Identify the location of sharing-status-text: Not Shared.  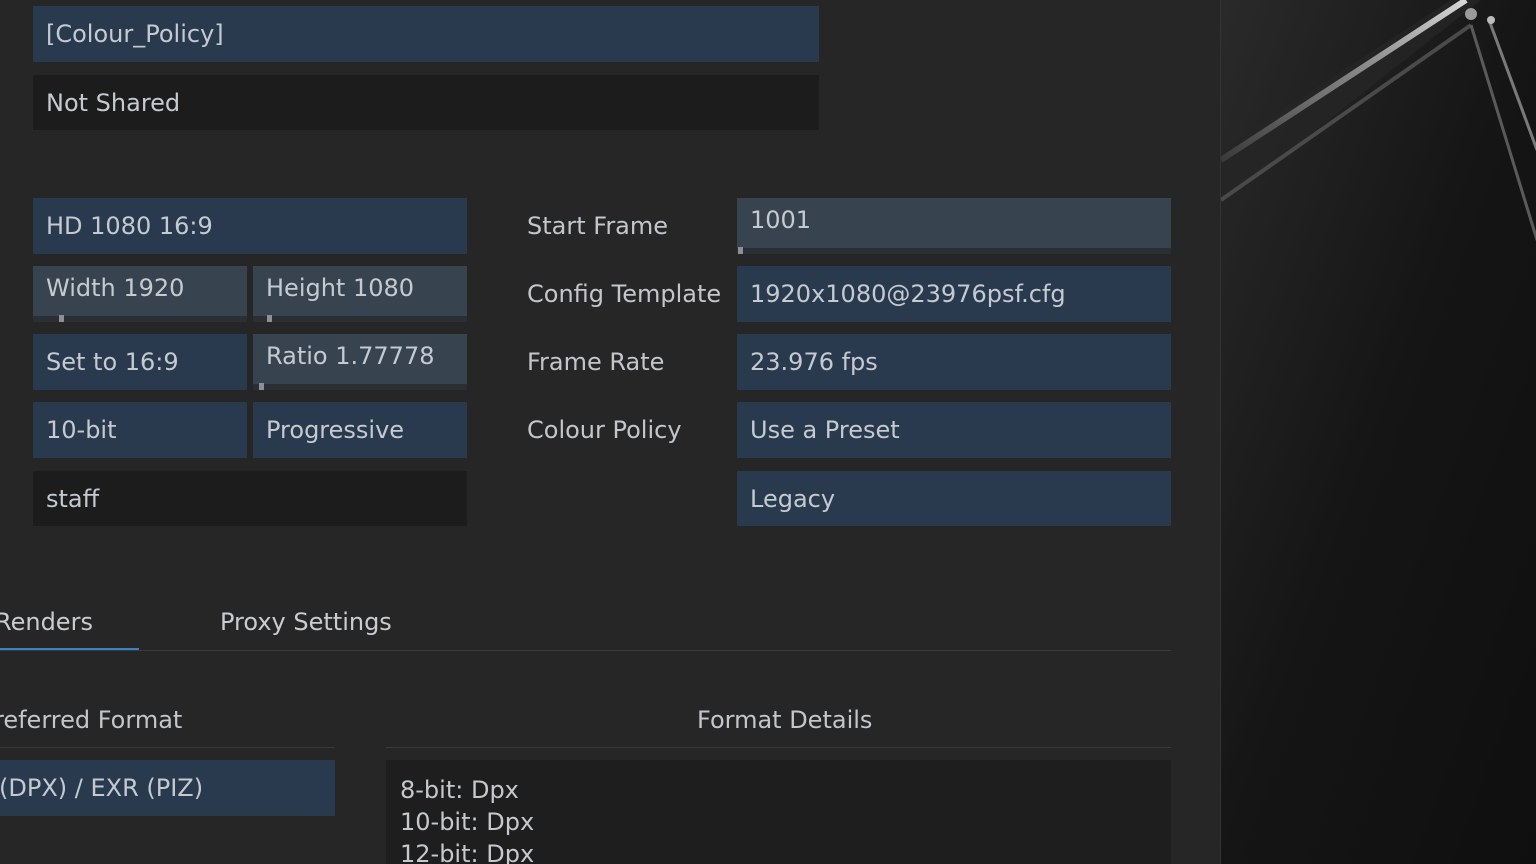
(113, 102).